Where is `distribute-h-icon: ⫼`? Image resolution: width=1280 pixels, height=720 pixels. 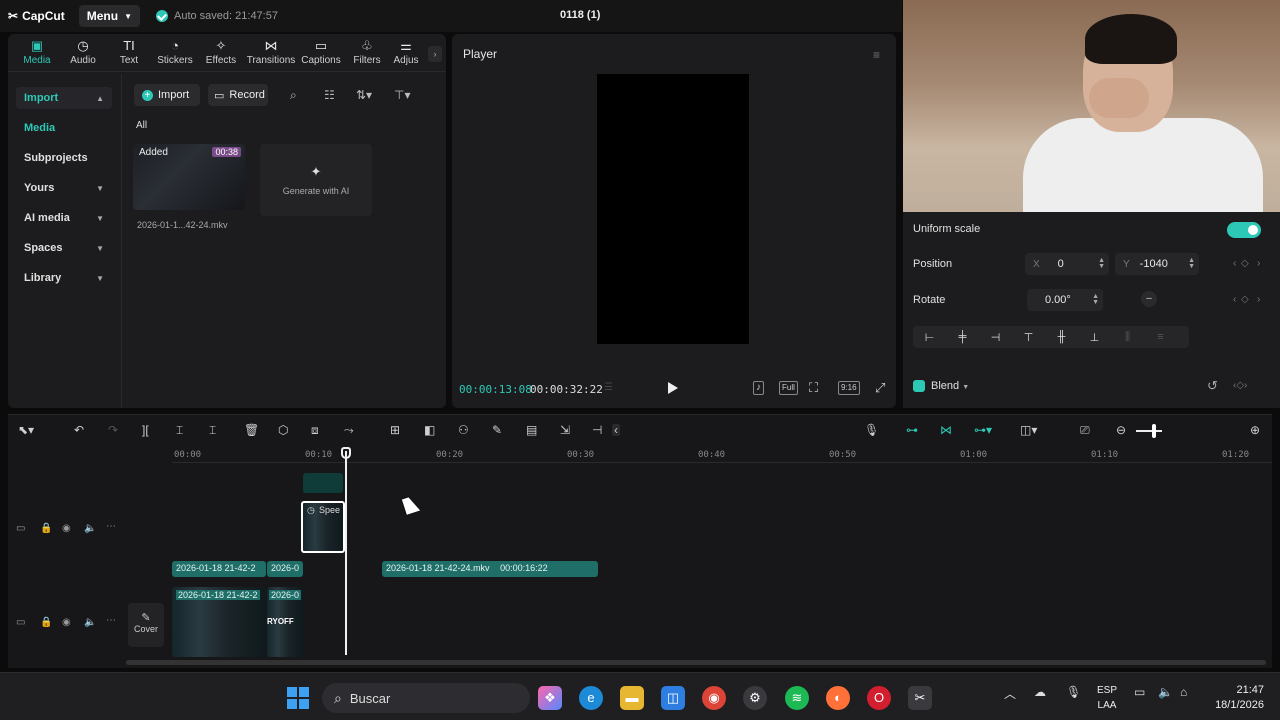
distribute-h-icon: ⫼ is located at coordinates (1127, 337).